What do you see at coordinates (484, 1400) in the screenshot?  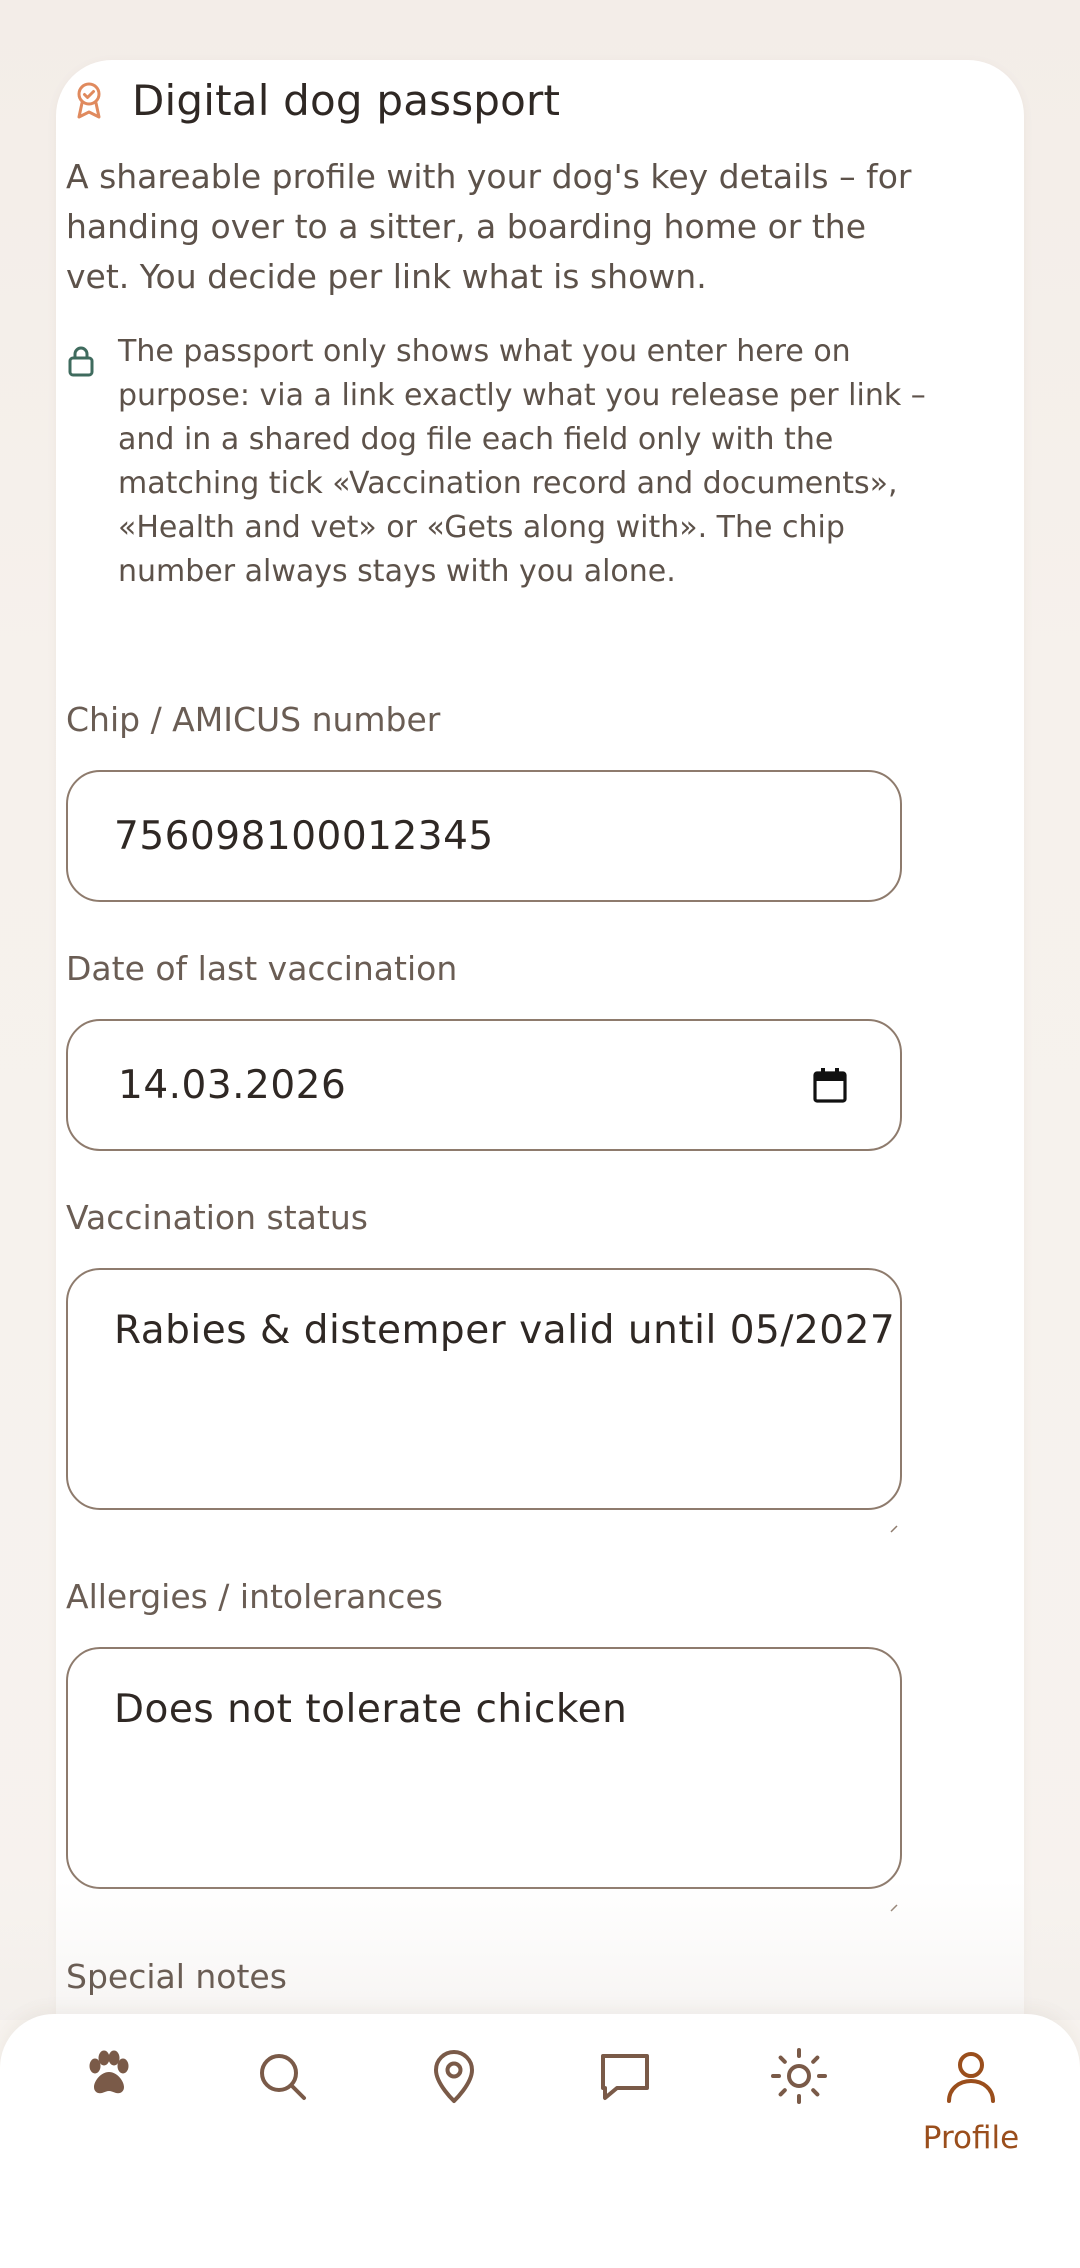 I see `vaccination-status-textarea: Rabies & distemper valid until 05/2027` at bounding box center [484, 1400].